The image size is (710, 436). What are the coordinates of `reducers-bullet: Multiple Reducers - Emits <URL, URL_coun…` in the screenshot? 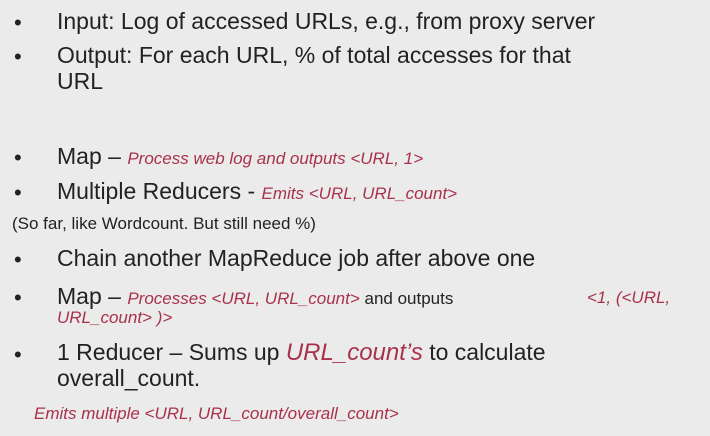 It's located at (257, 191).